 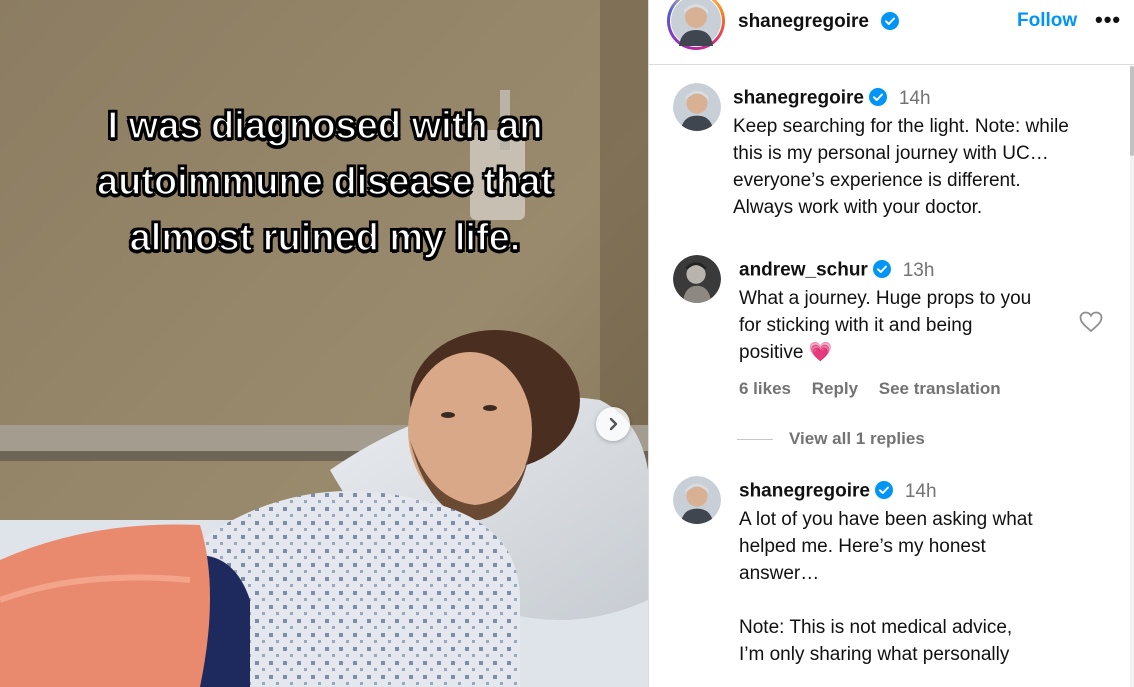 I want to click on comment-username: andrew_schur, so click(x=803, y=270).